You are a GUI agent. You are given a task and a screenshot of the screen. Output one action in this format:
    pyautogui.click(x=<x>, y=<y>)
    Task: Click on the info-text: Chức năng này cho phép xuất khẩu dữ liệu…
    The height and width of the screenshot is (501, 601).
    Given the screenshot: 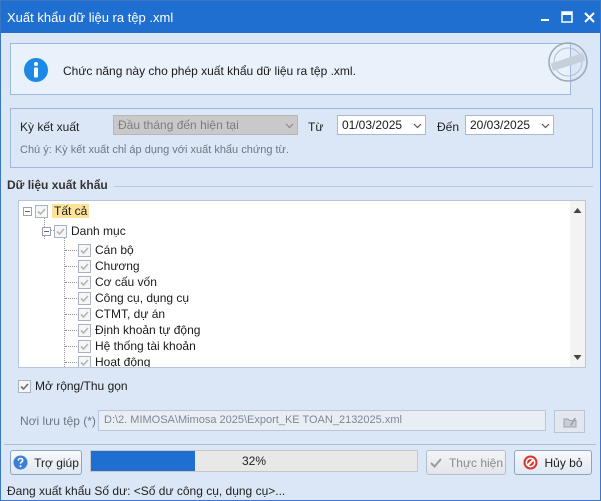 What is the action you would take?
    pyautogui.click(x=209, y=71)
    